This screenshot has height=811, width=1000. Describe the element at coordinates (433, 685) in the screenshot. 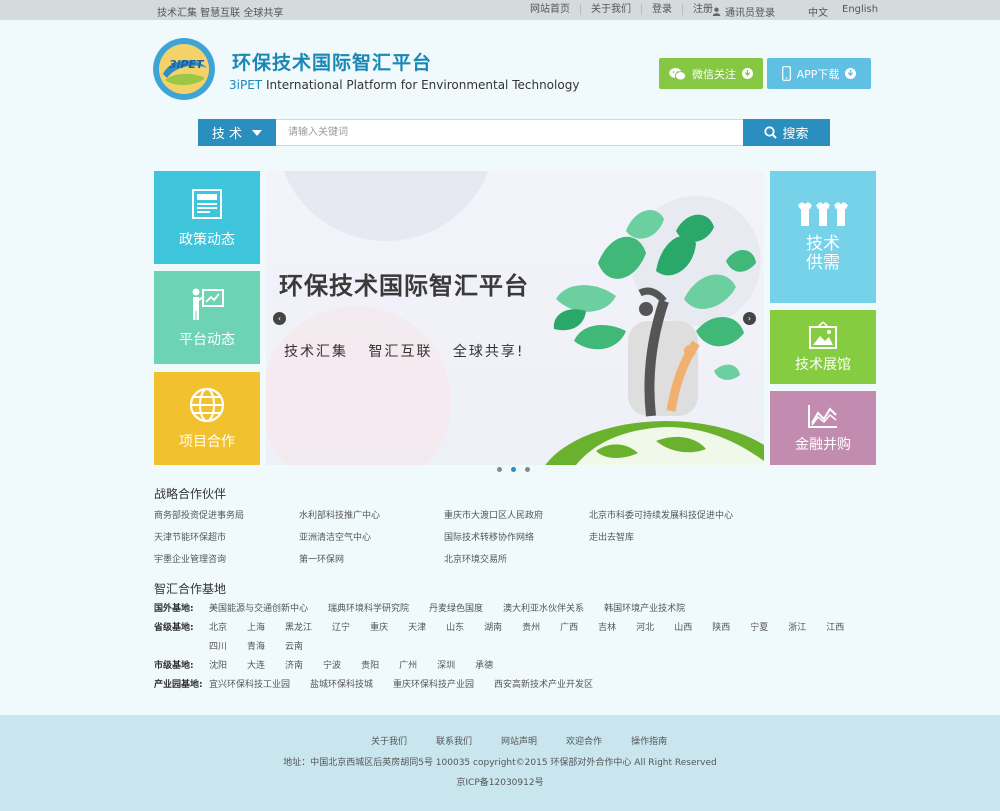

I see `base-link: 重庆环保科技产业园` at that location.